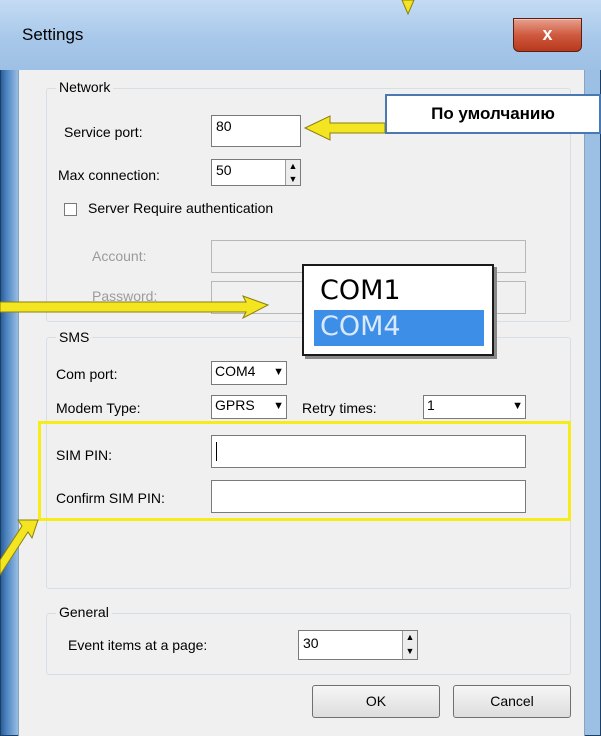 This screenshot has width=601, height=736. Describe the element at coordinates (344, 128) in the screenshot. I see `arrow-to-service-port-icon` at that location.